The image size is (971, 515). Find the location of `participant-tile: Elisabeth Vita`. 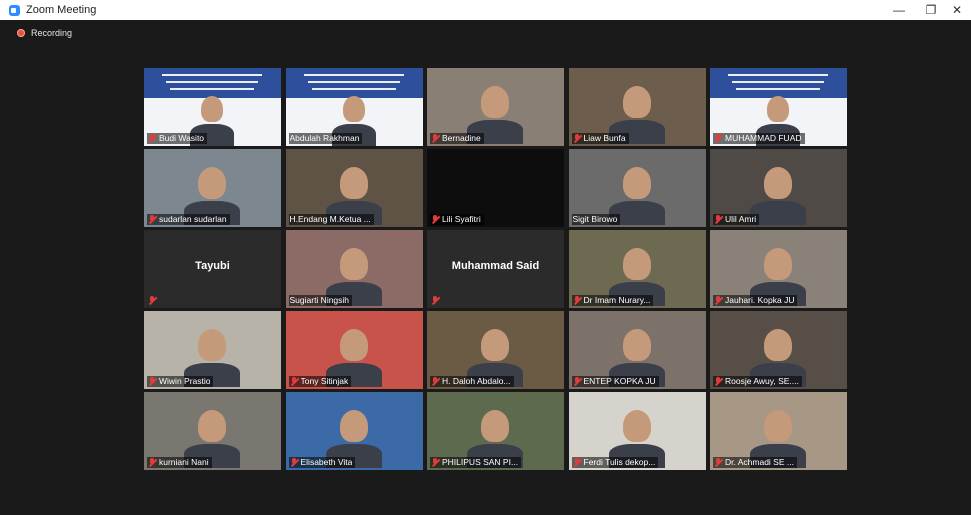

participant-tile: Elisabeth Vita is located at coordinates (354, 431).